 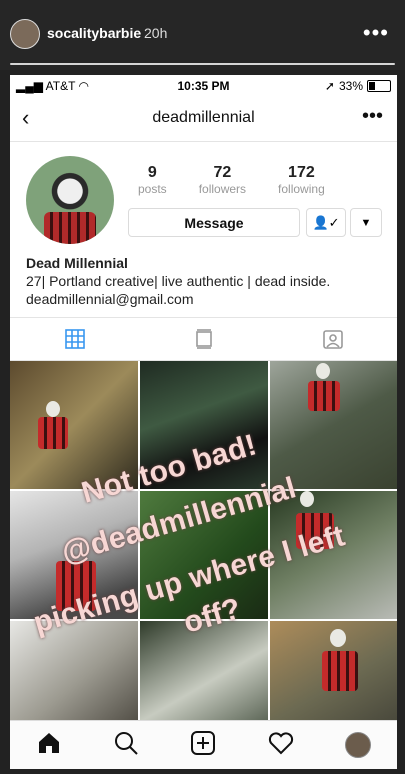 I want to click on chevron-down-icon: ▼, so click(x=366, y=222).